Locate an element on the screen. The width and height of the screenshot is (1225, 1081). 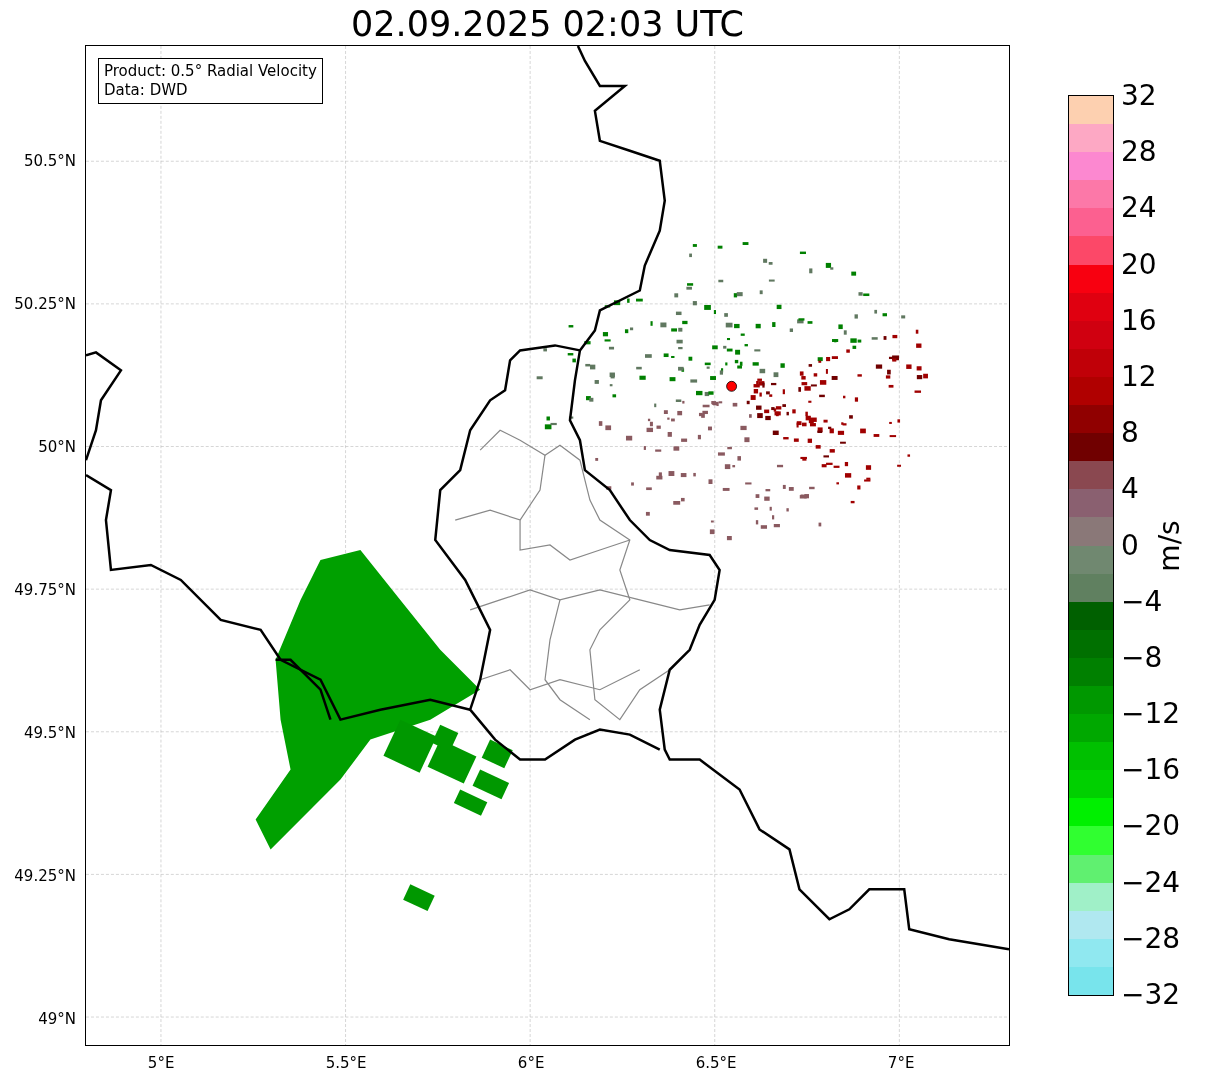
colorbar-tick-label: −32 is located at coordinates (1151, 995).